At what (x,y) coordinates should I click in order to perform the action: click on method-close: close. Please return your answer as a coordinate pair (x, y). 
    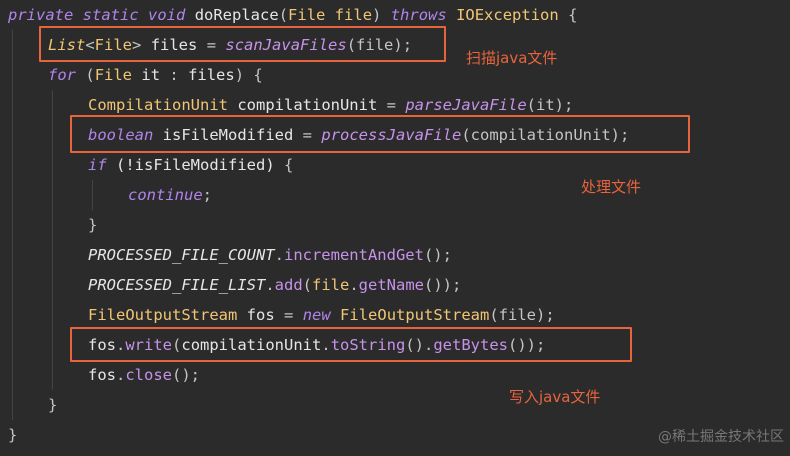
    Looking at the image, I should click on (149, 375).